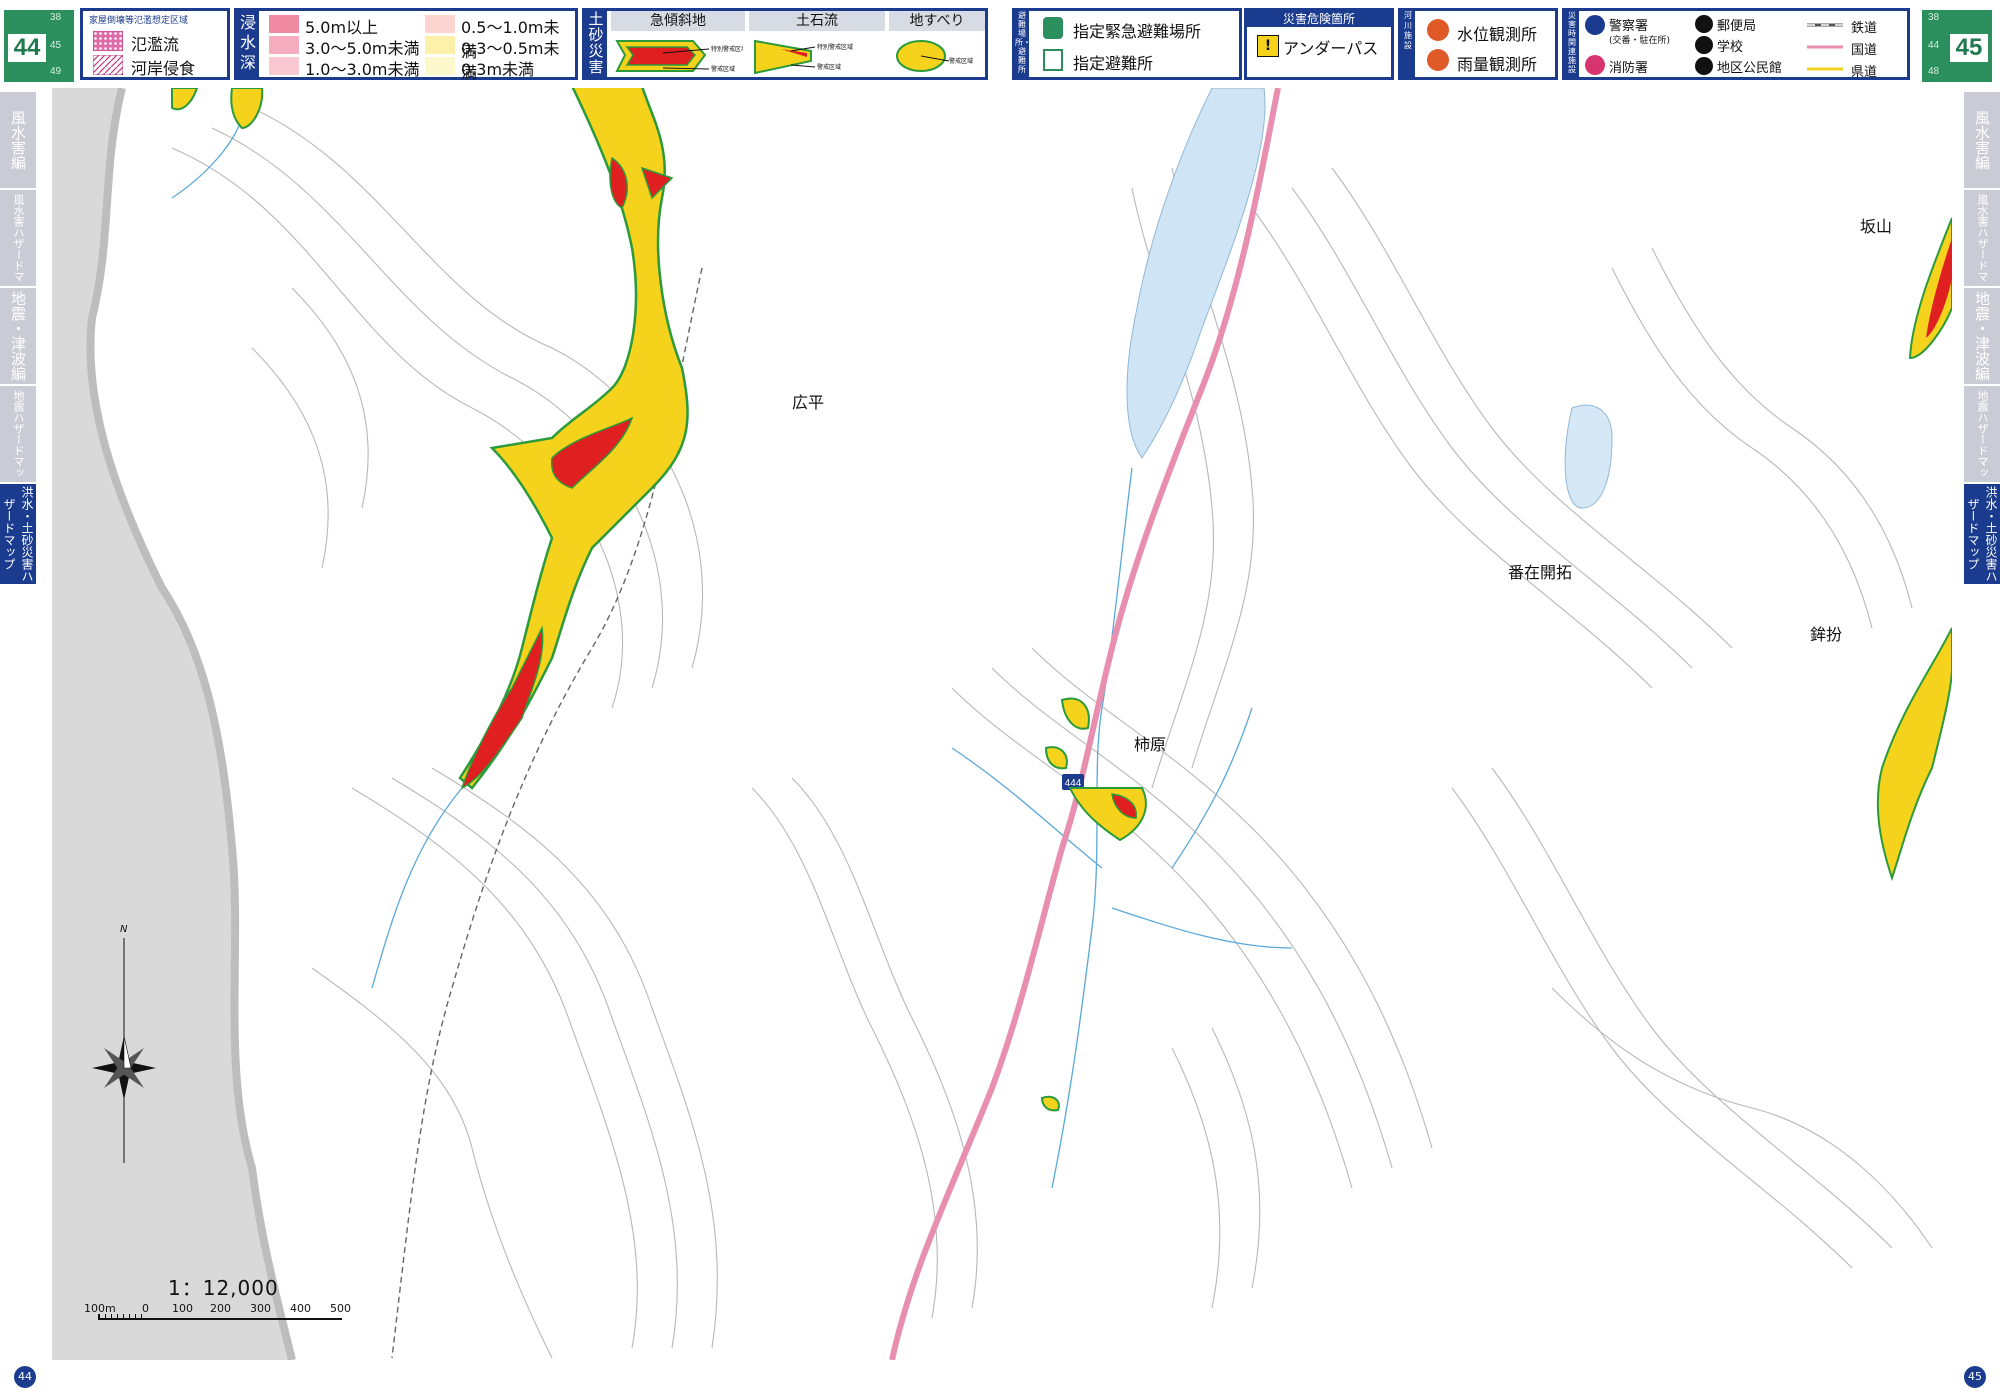 This screenshot has height=1393, width=2000. Describe the element at coordinates (808, 402) in the screenshot. I see `place-name-hirohira: 広平` at that location.